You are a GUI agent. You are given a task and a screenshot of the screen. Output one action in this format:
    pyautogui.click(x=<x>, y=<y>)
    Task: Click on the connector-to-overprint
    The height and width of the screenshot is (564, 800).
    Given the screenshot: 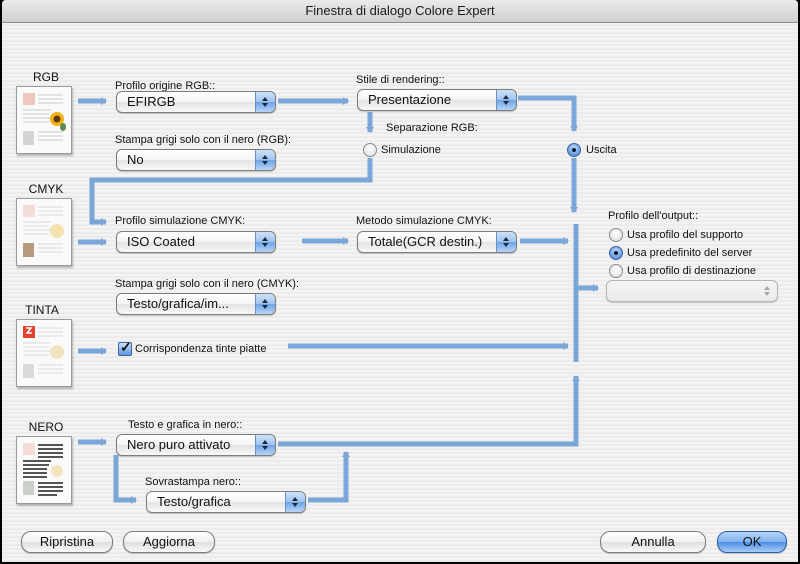 What is the action you would take?
    pyautogui.click(x=125, y=479)
    